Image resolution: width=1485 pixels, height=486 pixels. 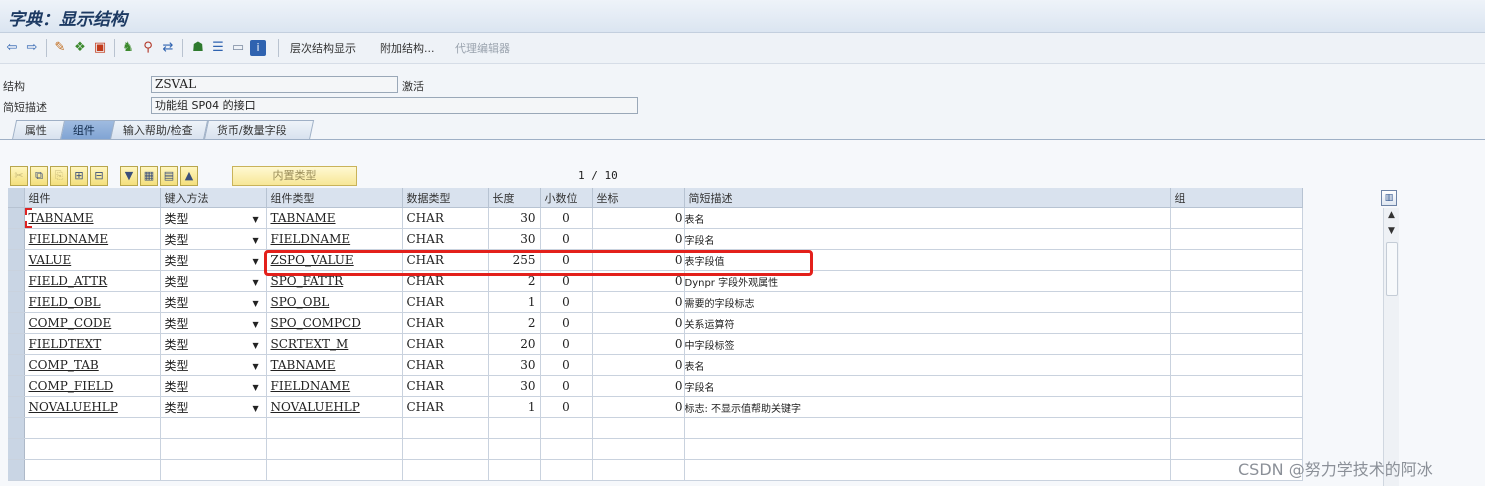 I want to click on back-arrow-icon: ⇦, so click(x=12, y=48).